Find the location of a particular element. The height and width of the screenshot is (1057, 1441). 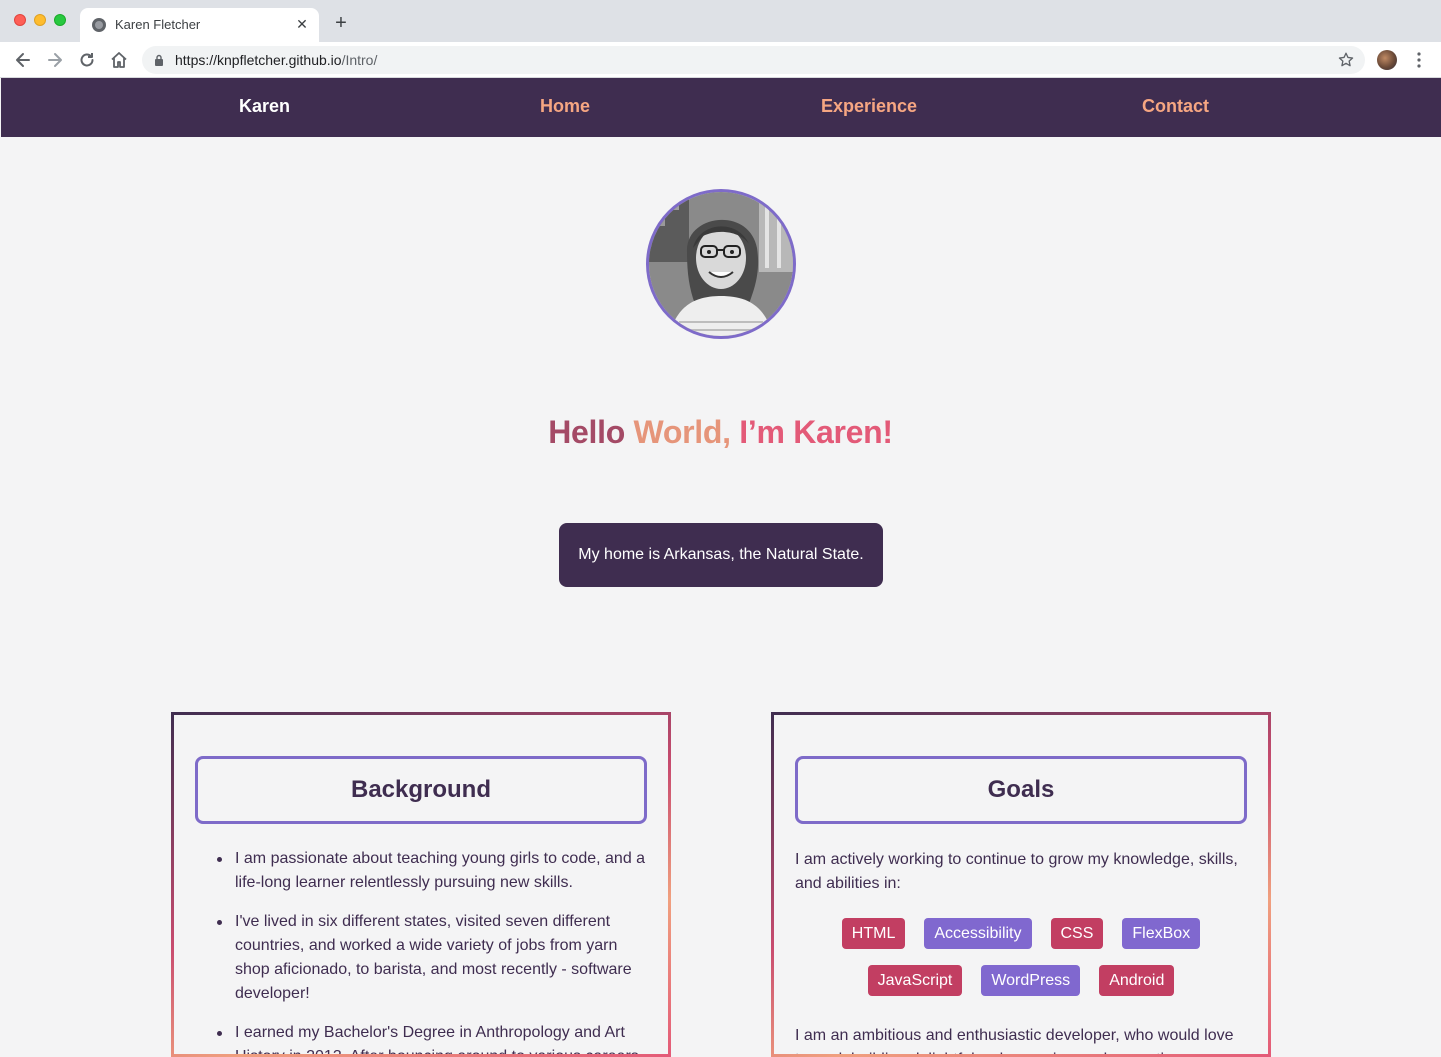

close-window-button is located at coordinates (20, 20).